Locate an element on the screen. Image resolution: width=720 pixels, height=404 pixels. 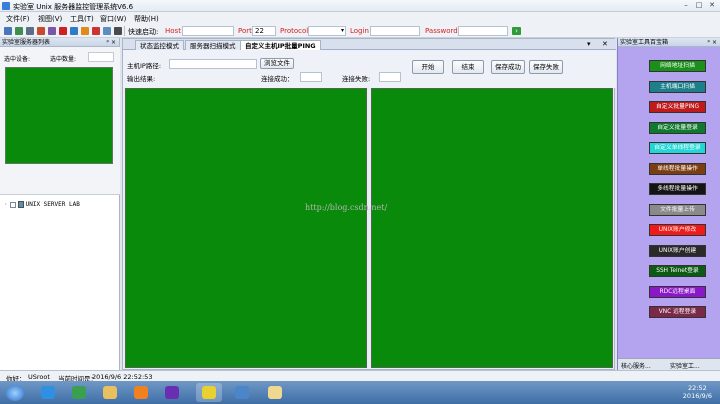
connect-button: › is located at coordinates (516, 31).